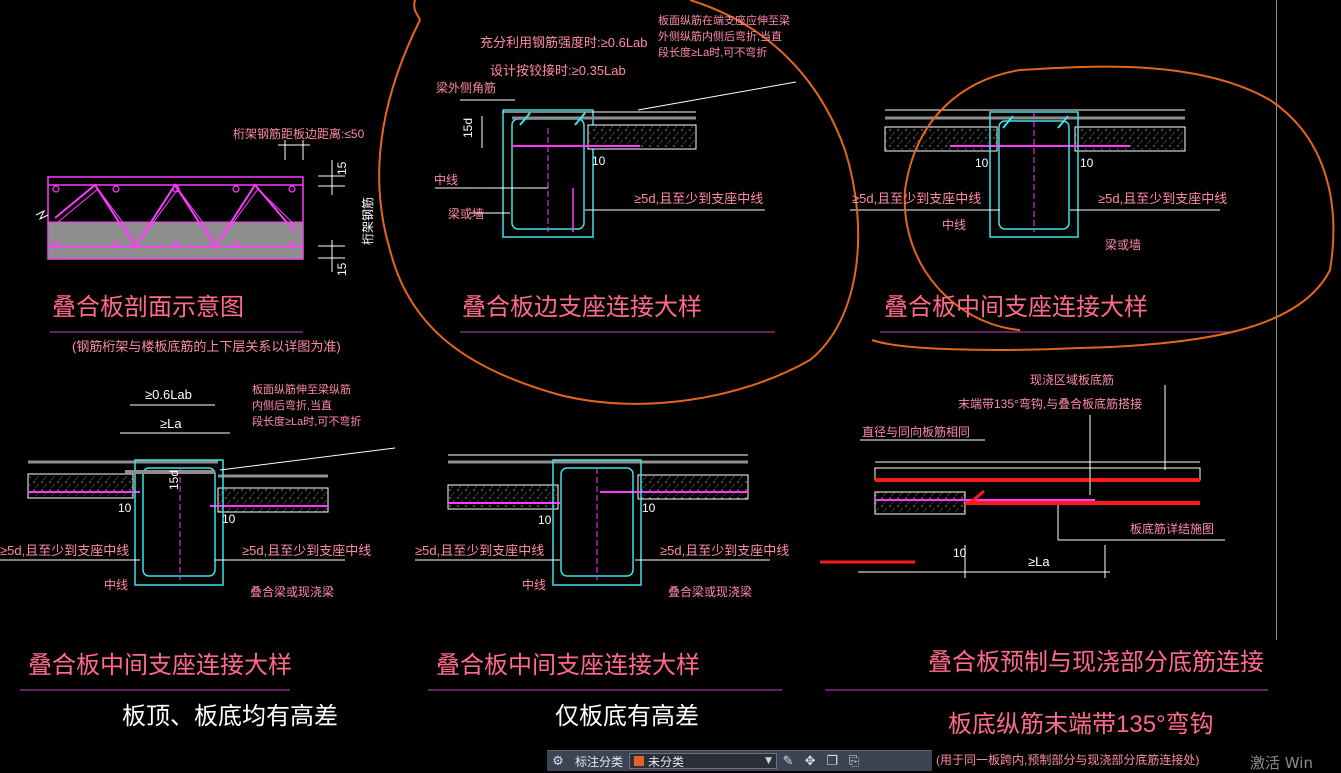 This screenshot has height=773, width=1341. What do you see at coordinates (564, 42) in the screenshot?
I see `edge-note-full: 充分利用钢筋强度时:≥0.6Lab` at bounding box center [564, 42].